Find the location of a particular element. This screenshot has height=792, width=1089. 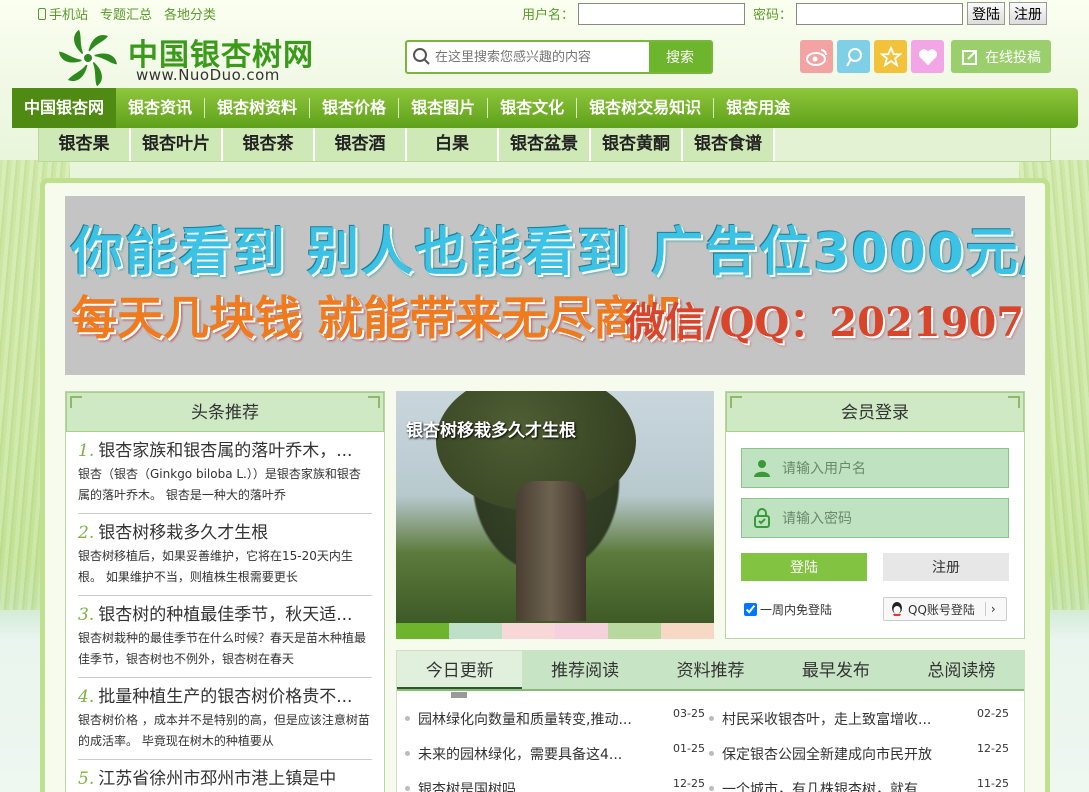

sub-nav: 银杏果 银杏叶片 银杏茶 银杏酒 白果 银杏盆景 银杏黄酮 银杏食谱 is located at coordinates (544, 145).